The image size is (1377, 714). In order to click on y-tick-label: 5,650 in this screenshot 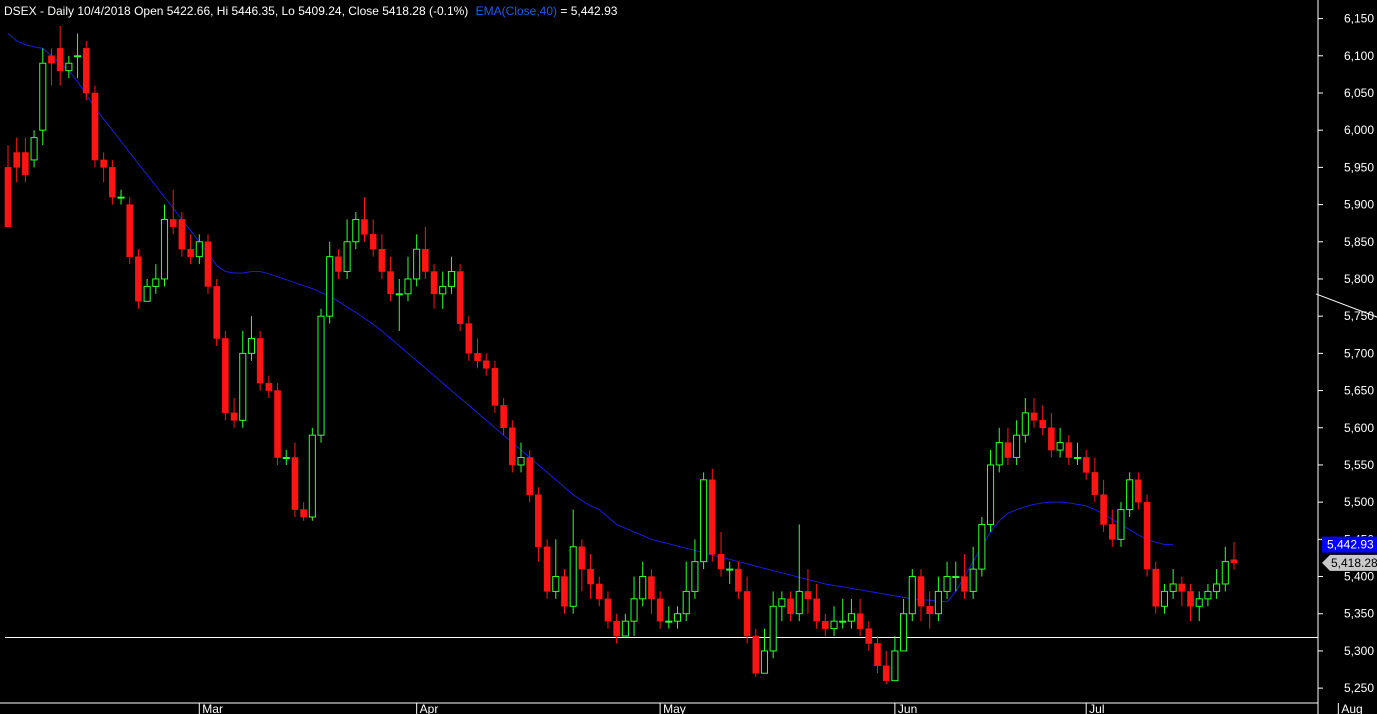, I will do `click(1359, 391)`.